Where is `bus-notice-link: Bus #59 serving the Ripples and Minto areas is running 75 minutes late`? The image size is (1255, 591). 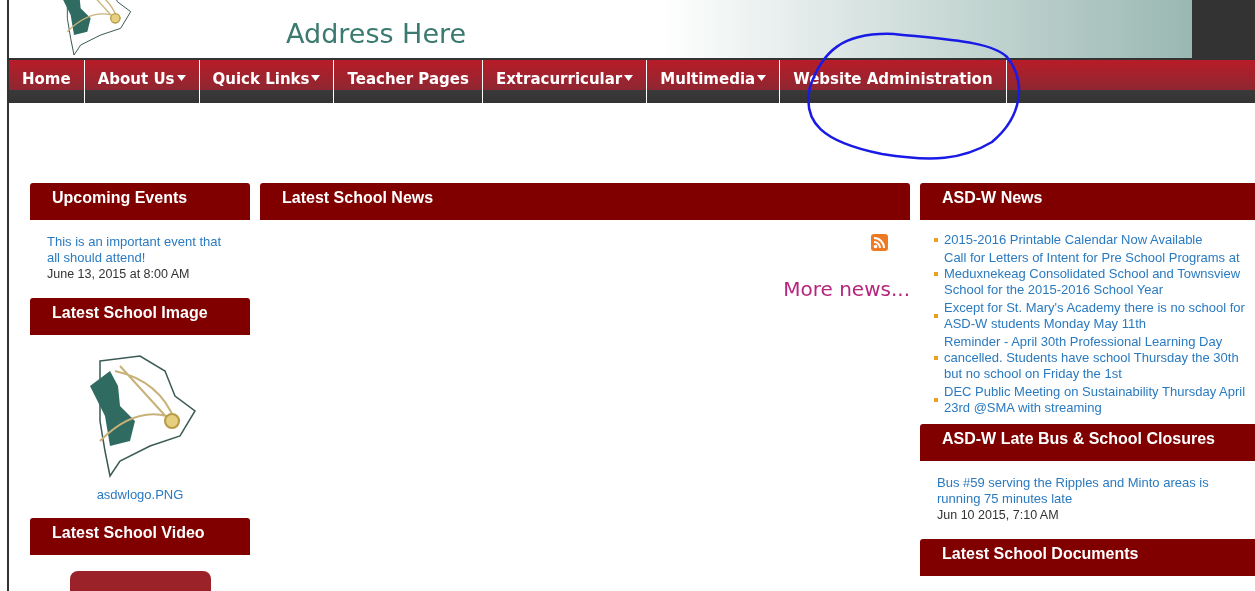
bus-notice-link: Bus #59 serving the Ripples and Minto areas is running 75 minutes late is located at coordinates (1087, 491).